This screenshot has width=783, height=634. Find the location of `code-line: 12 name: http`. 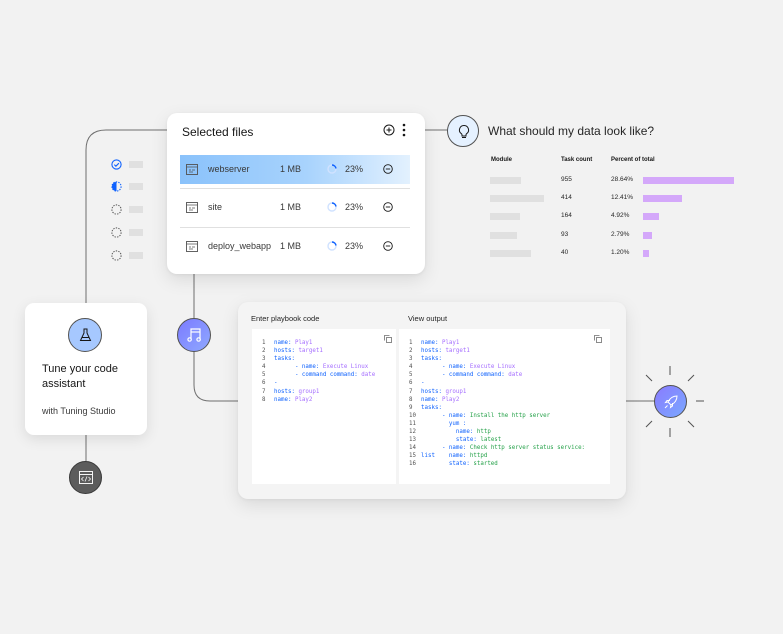

code-line: 12 name: http is located at coordinates (497, 432).